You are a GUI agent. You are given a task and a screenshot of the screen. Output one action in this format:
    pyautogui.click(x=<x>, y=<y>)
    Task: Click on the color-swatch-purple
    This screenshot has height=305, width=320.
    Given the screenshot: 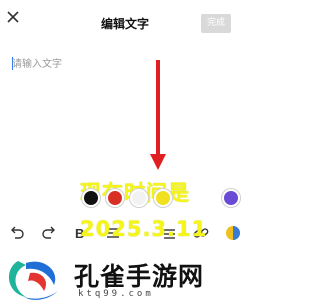 What is the action you would take?
    pyautogui.click(x=231, y=198)
    